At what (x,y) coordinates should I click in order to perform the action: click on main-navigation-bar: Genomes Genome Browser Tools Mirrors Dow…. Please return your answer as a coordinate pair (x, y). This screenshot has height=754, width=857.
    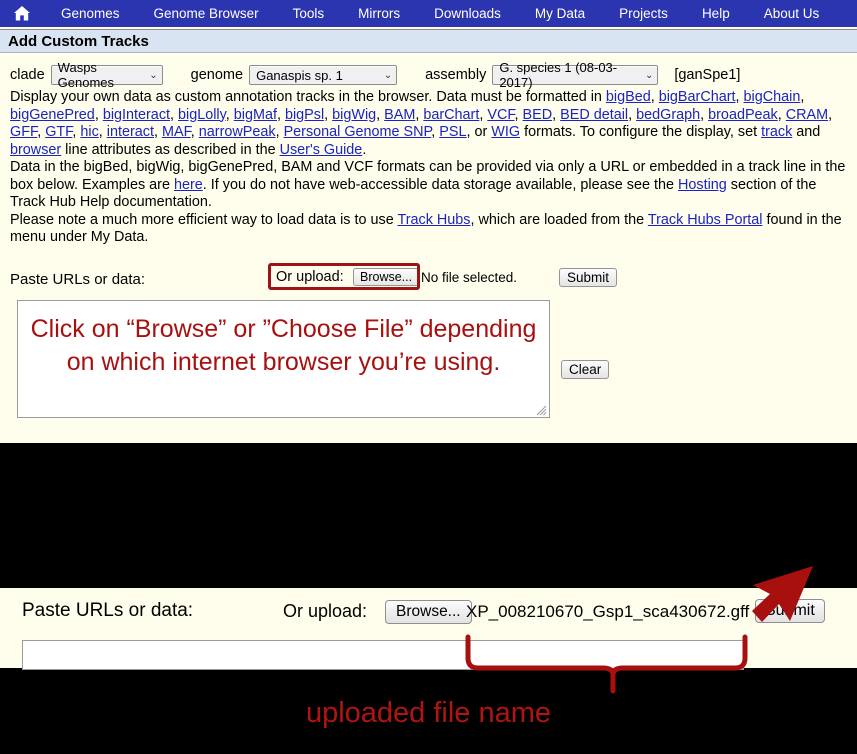
    Looking at the image, I should click on (428, 14).